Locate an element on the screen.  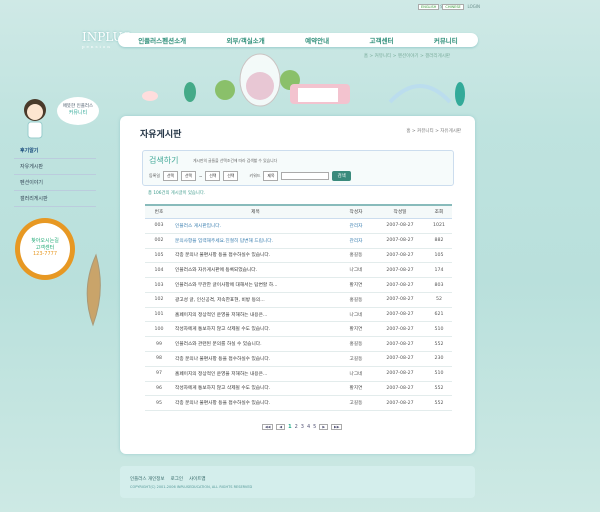
pagination: ◀◀ ◀ 12345 ▶ ▶▶ is located at coordinates (302, 427).